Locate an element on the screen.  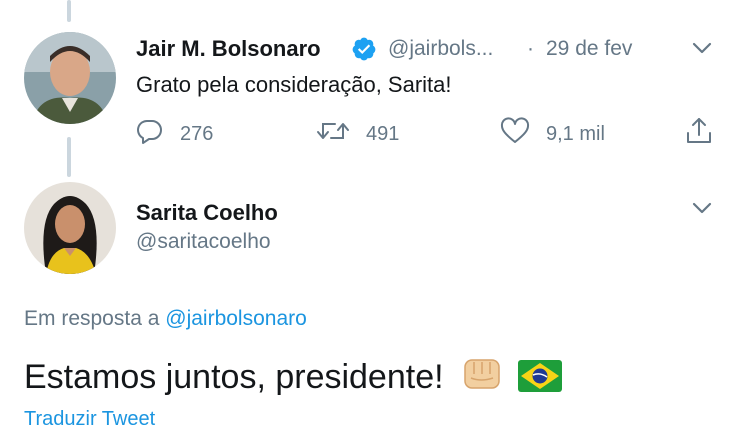
retweet-button: 491 is located at coordinates (357, 134).